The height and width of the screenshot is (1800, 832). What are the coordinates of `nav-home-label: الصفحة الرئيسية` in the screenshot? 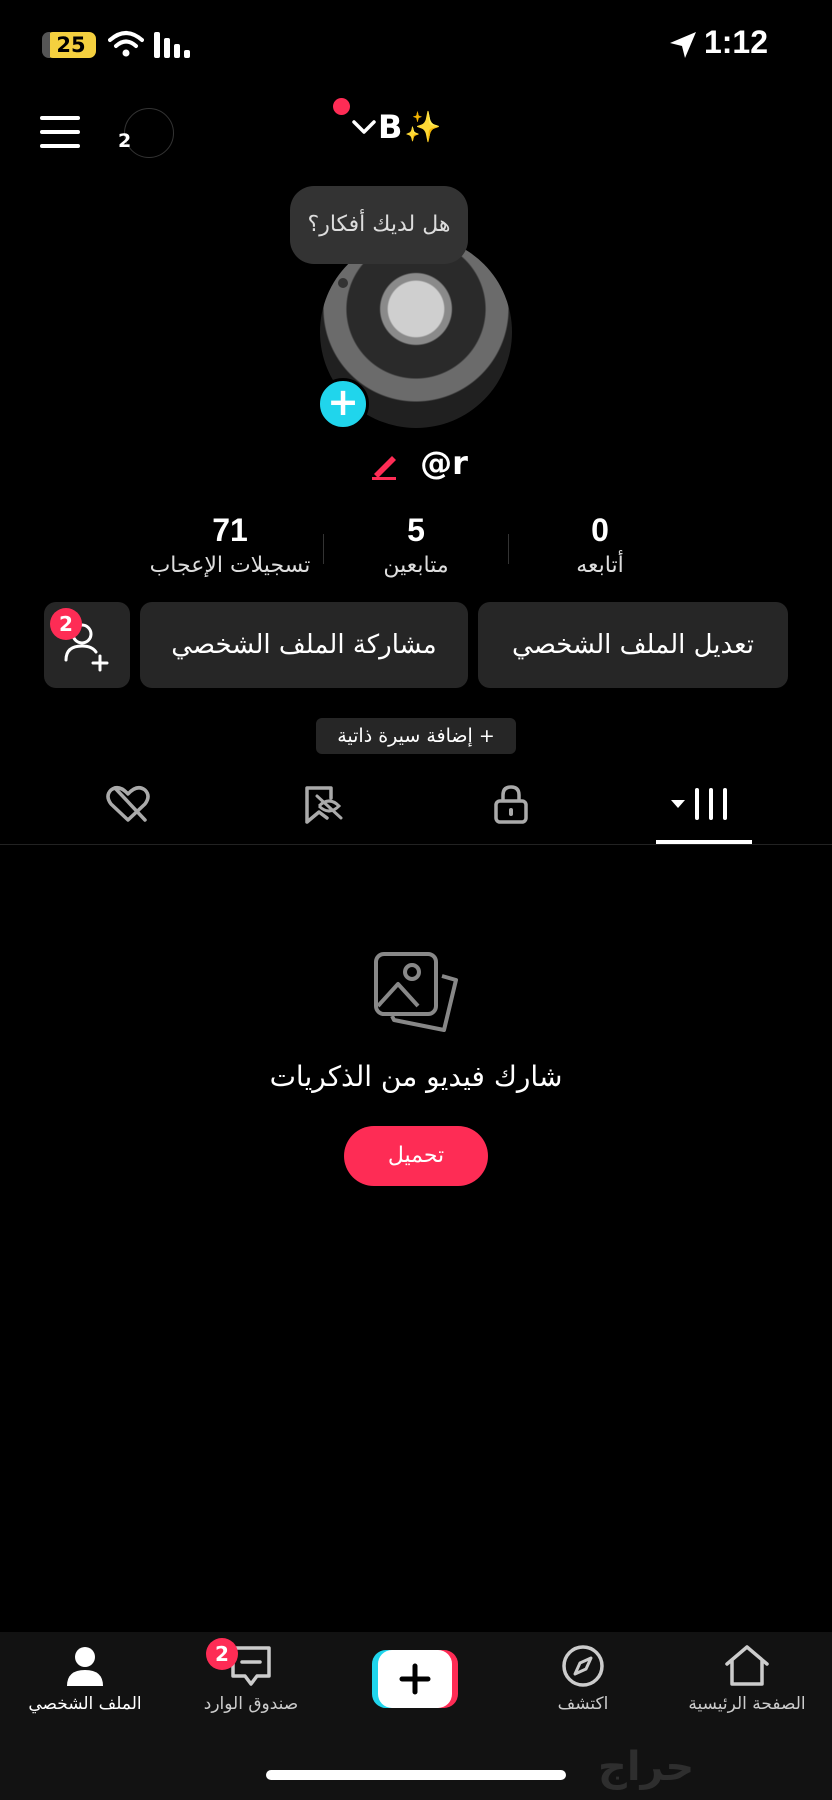 It's located at (747, 1704).